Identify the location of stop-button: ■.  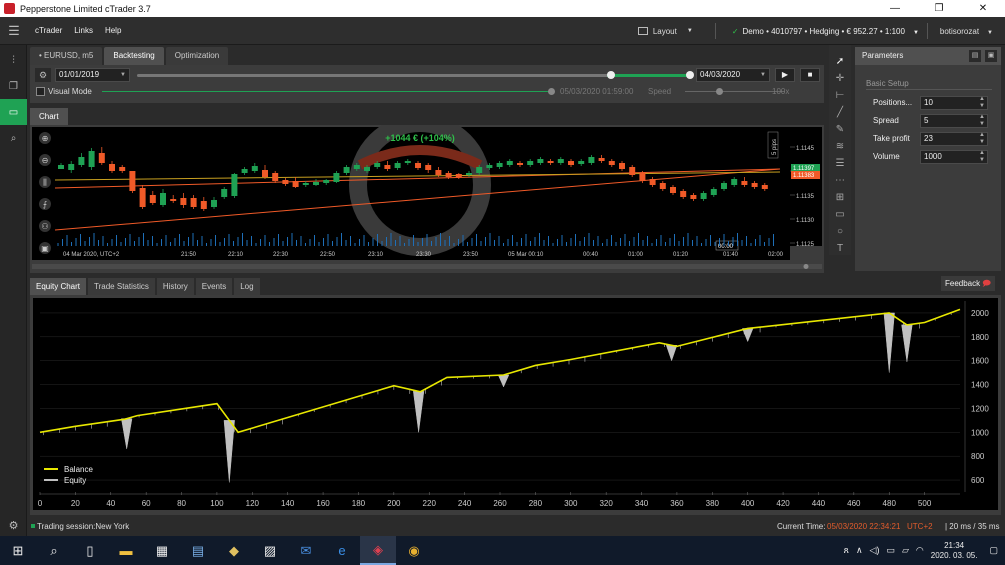
(810, 75).